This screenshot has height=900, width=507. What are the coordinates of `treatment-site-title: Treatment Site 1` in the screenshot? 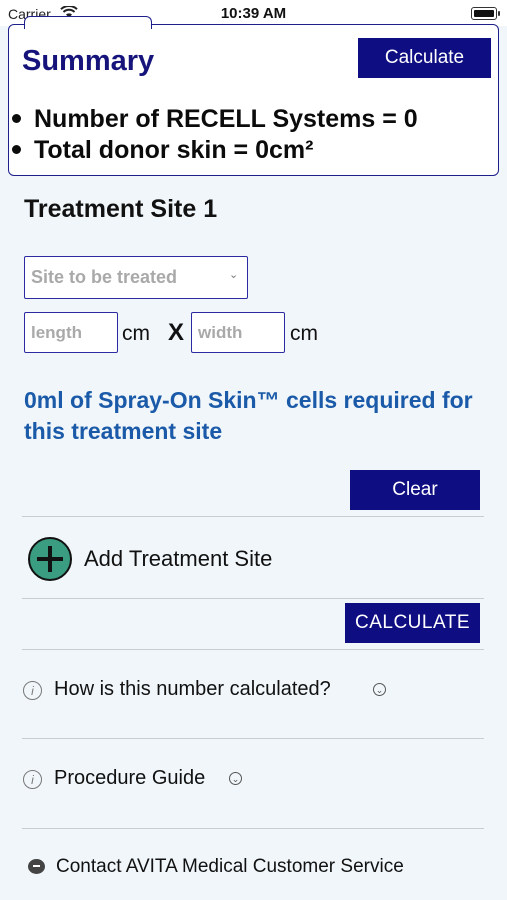 It's located at (121, 209).